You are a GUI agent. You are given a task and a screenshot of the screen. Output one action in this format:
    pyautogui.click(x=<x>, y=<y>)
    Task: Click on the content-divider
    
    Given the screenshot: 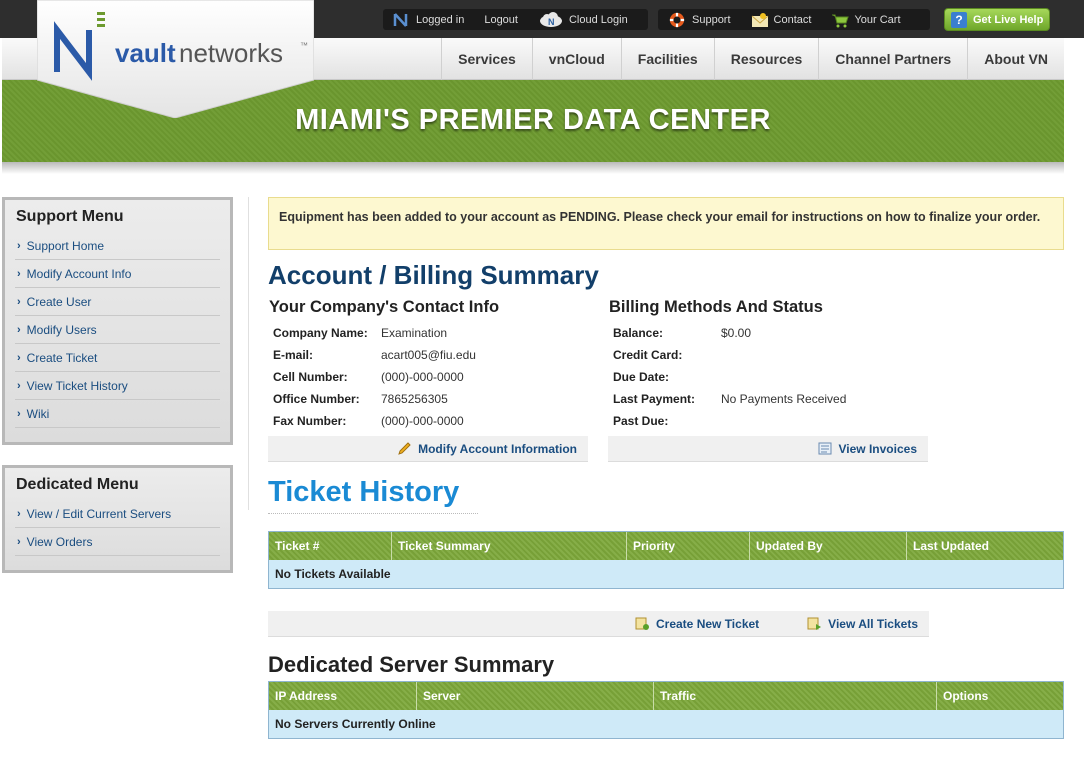 What is the action you would take?
    pyautogui.click(x=248, y=353)
    